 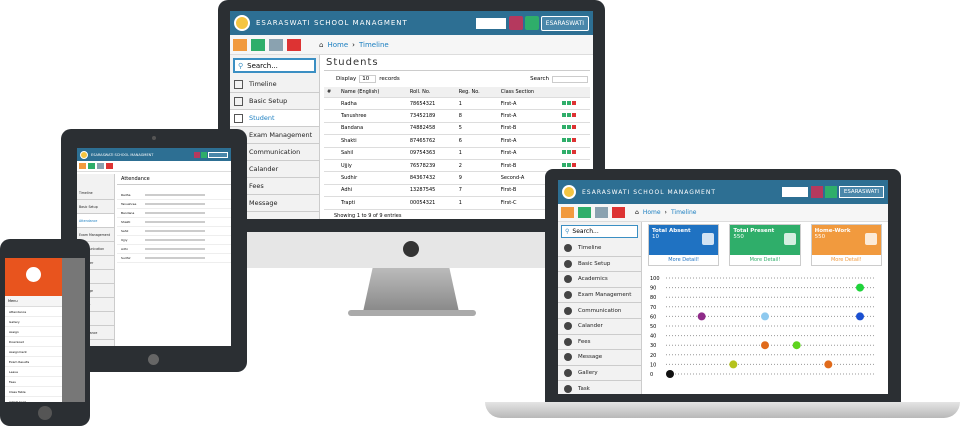 I want to click on table-row: Radha 78654321 1 First-A, so click(x=457, y=104).